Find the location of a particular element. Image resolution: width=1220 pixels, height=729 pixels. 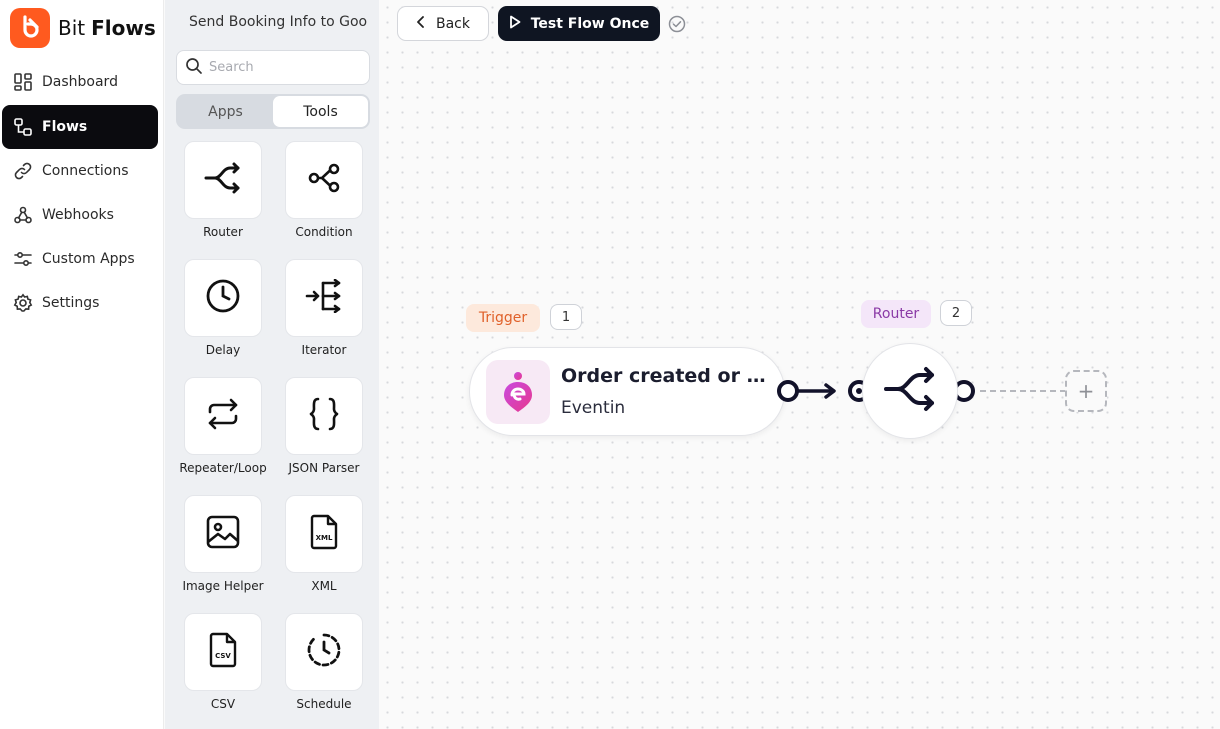

test-label: Test Flow Once is located at coordinates (590, 23).